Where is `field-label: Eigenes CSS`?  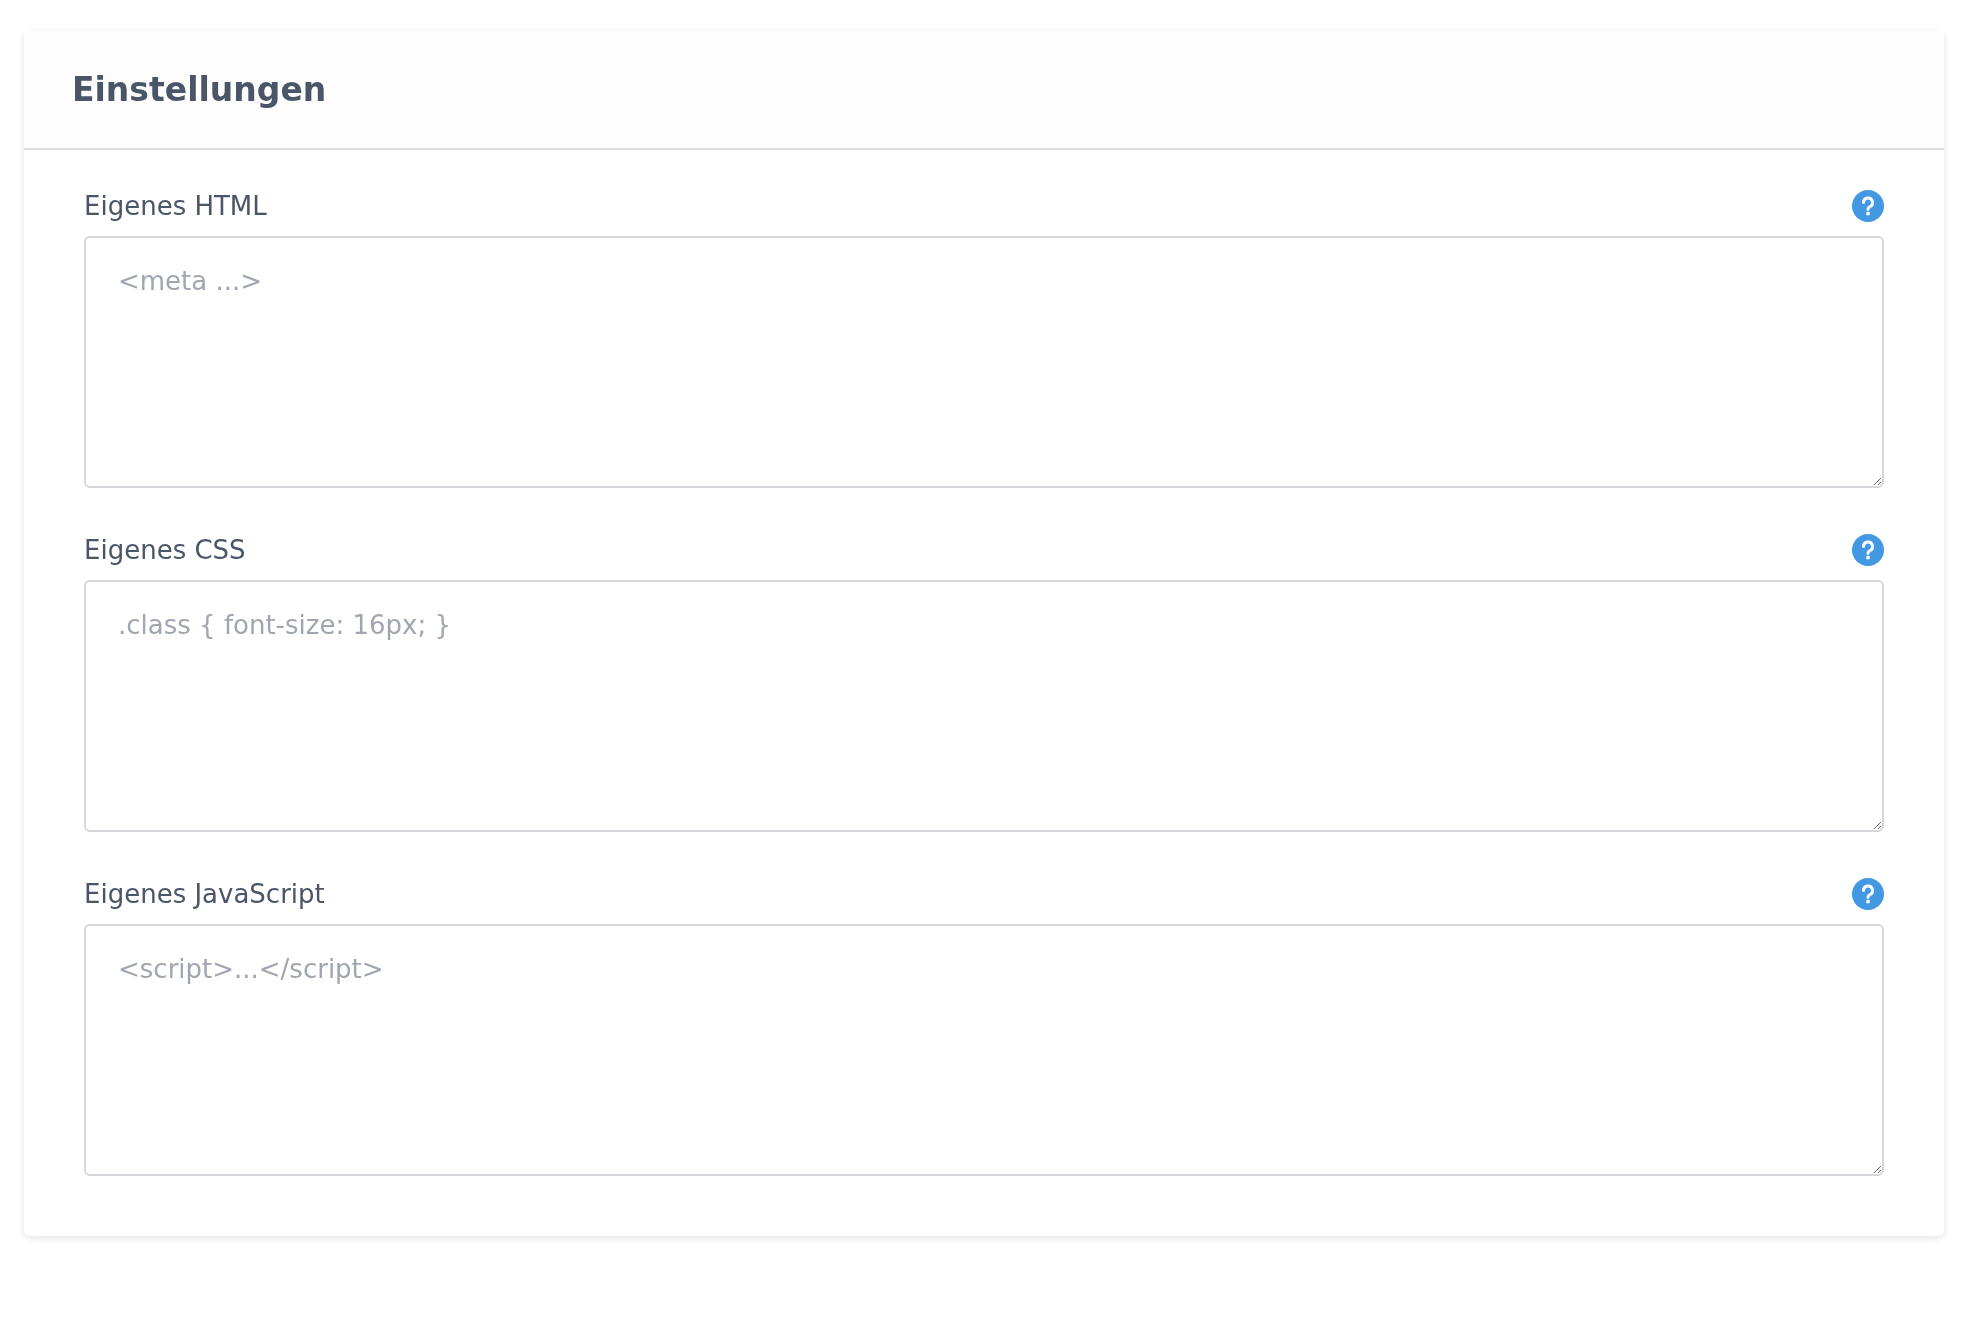
field-label: Eigenes CSS is located at coordinates (165, 550).